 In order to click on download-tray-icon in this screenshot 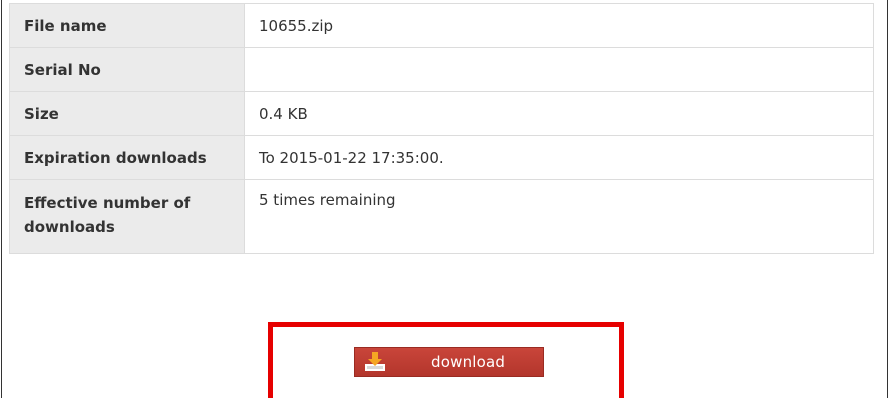, I will do `click(375, 362)`.